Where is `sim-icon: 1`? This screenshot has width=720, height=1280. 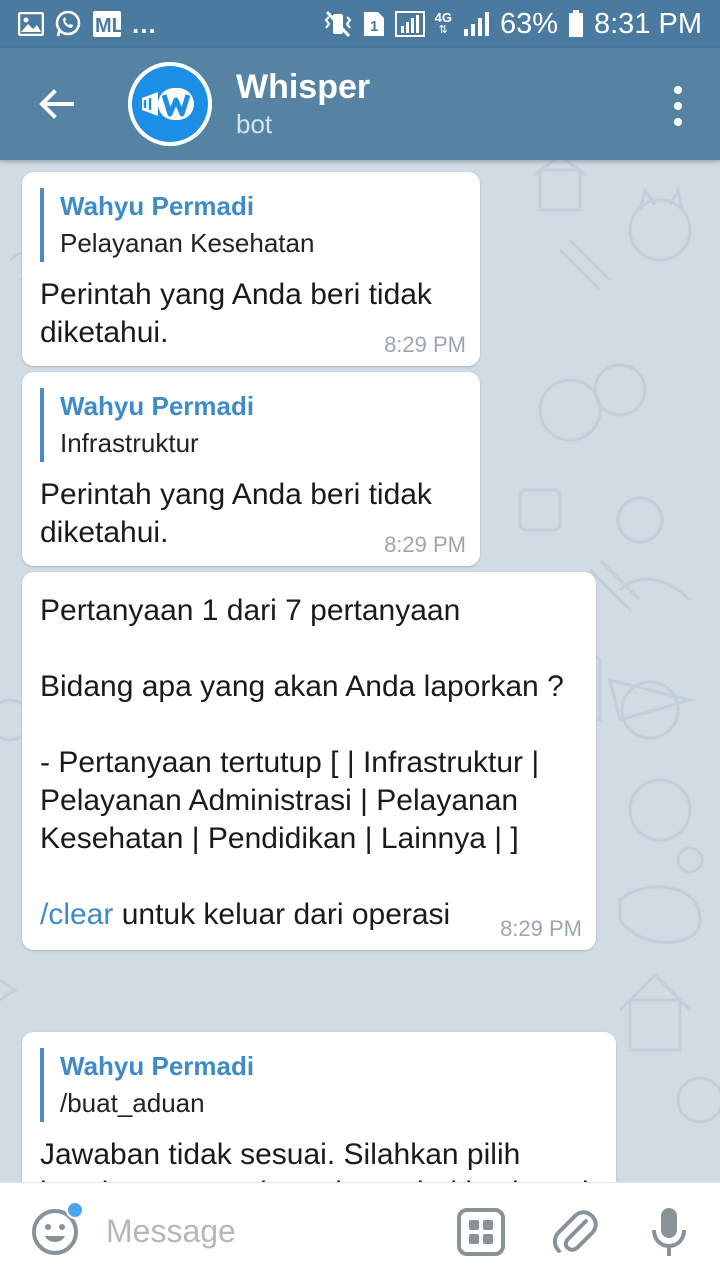 sim-icon: 1 is located at coordinates (374, 24).